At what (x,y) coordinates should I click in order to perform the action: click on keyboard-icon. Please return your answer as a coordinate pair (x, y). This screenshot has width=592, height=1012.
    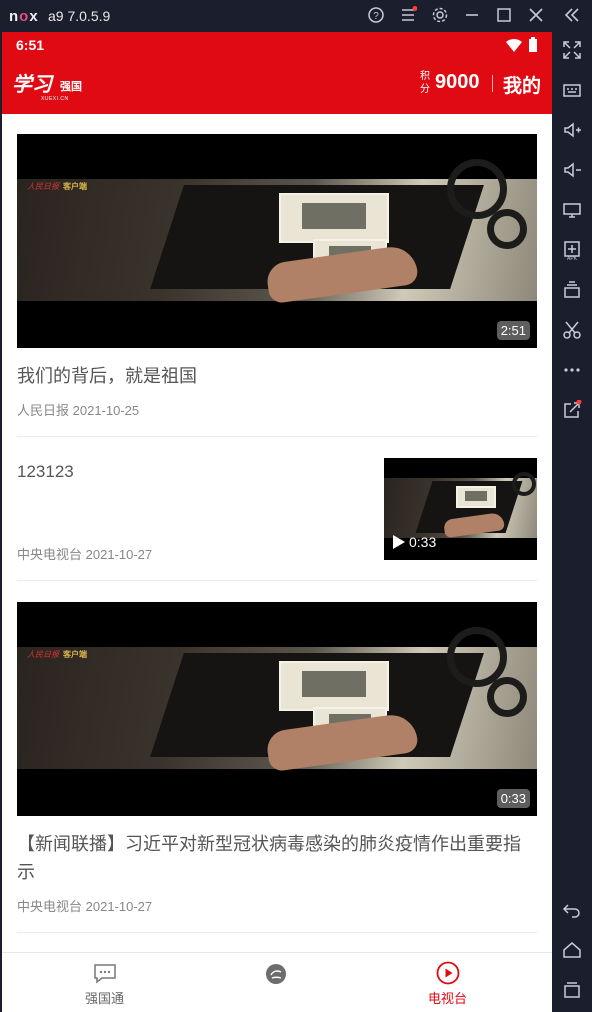
    Looking at the image, I should click on (572, 92).